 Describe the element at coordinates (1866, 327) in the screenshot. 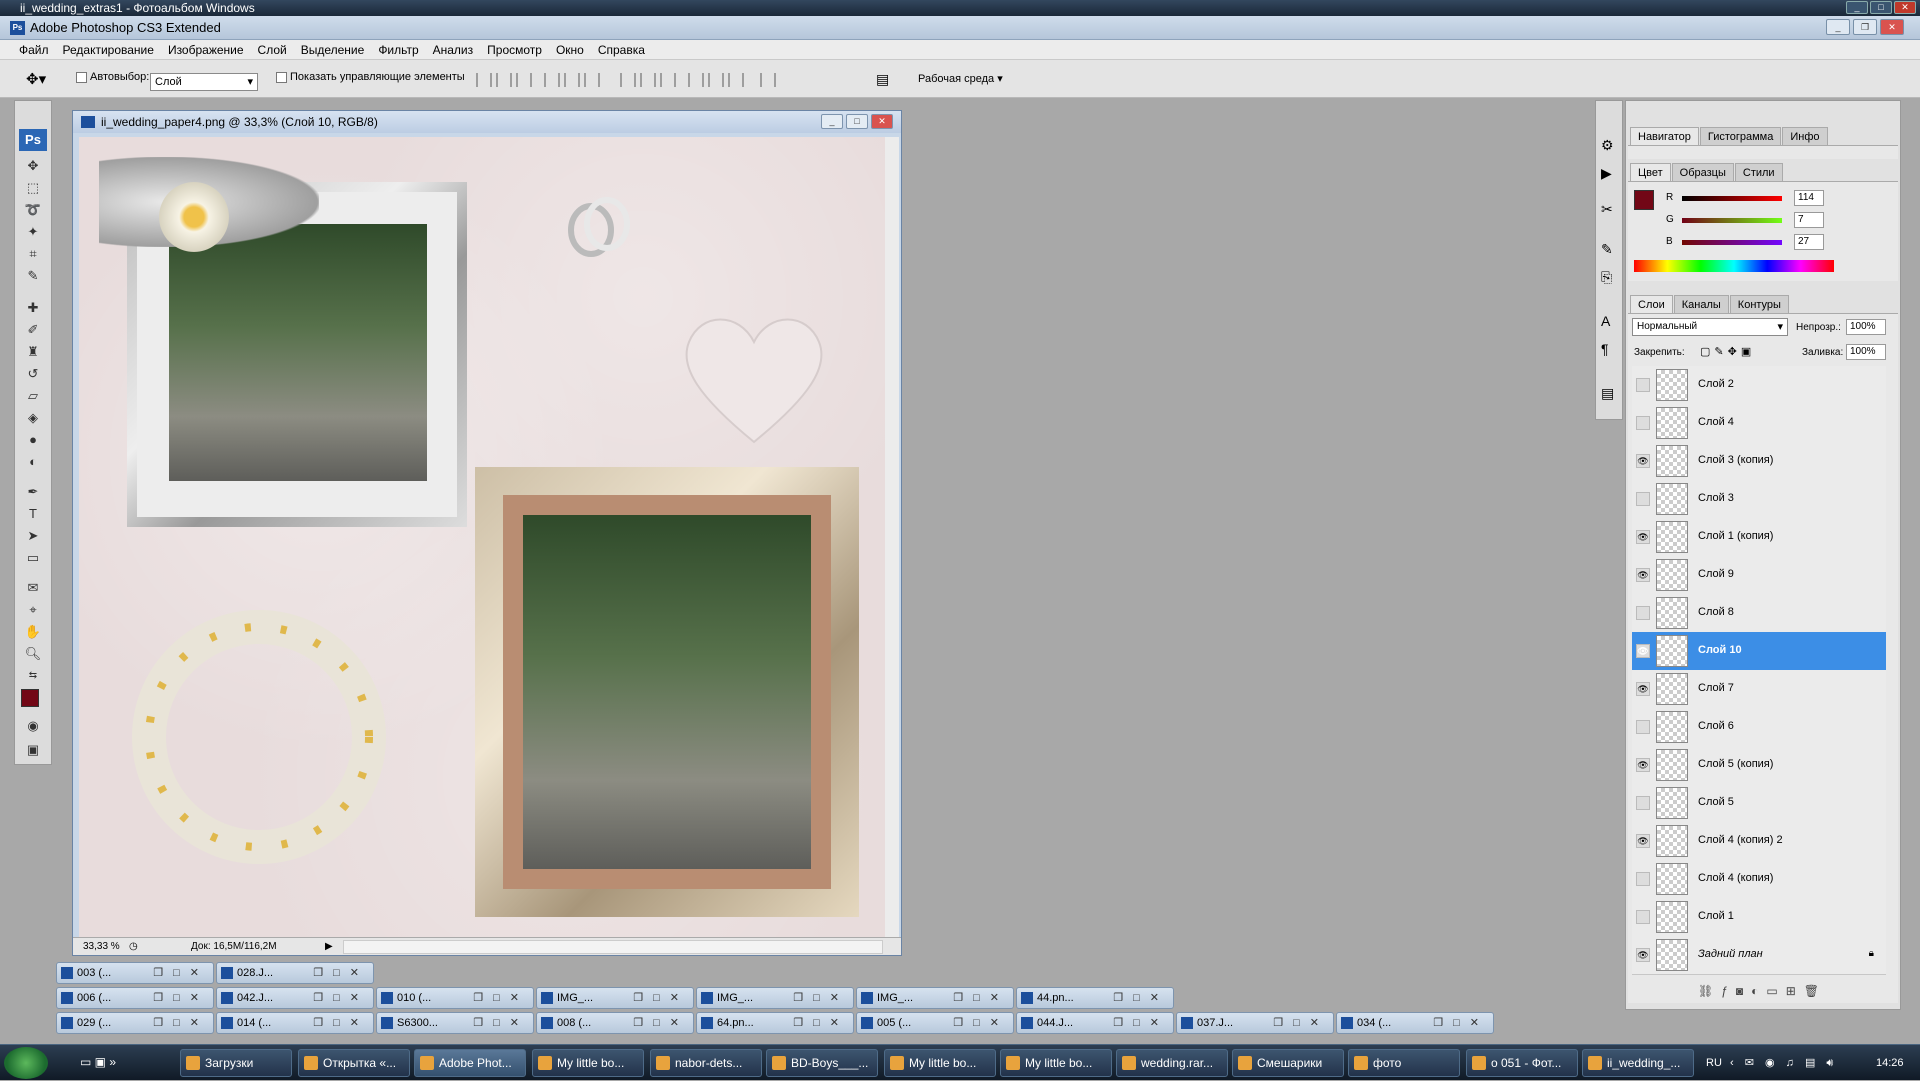

I see `opacity-input: 100%` at that location.